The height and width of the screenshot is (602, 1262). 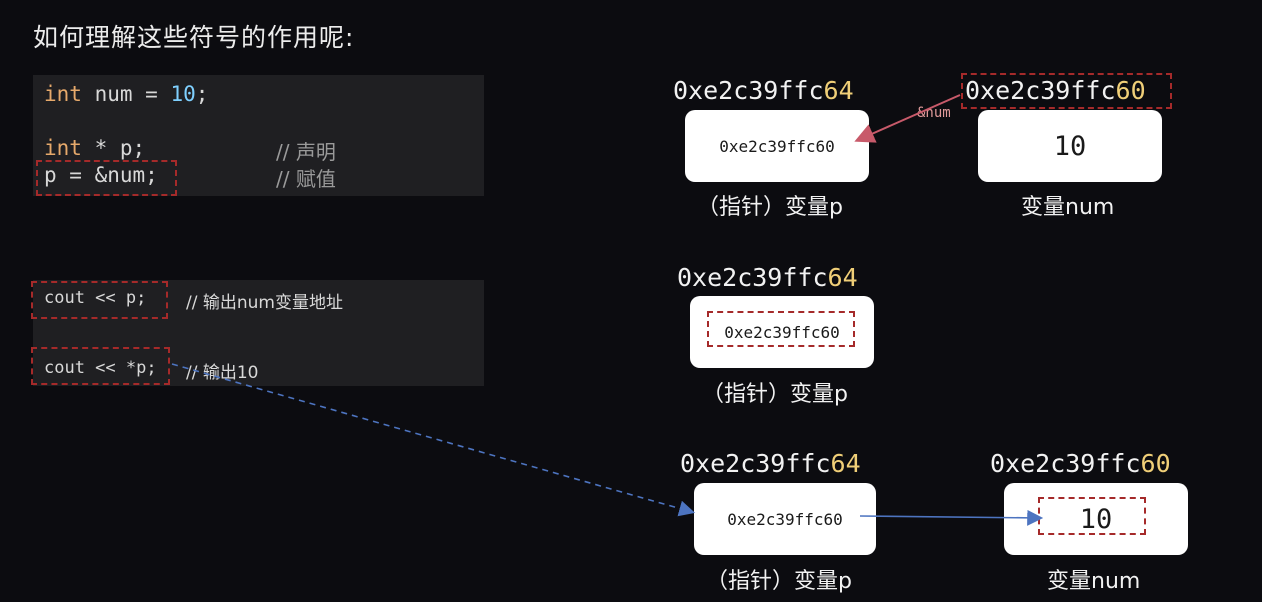 I want to click on arrow-dereference-dashed, so click(x=433, y=440).